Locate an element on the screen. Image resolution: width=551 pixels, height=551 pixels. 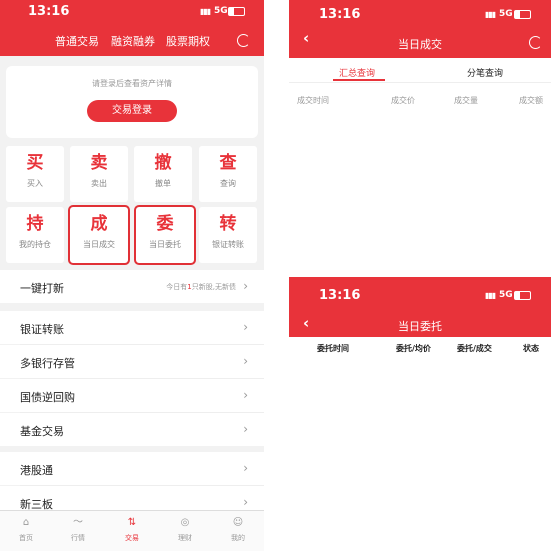
menu-fund-trade: 基金交易 › is located at coordinates (132, 429).